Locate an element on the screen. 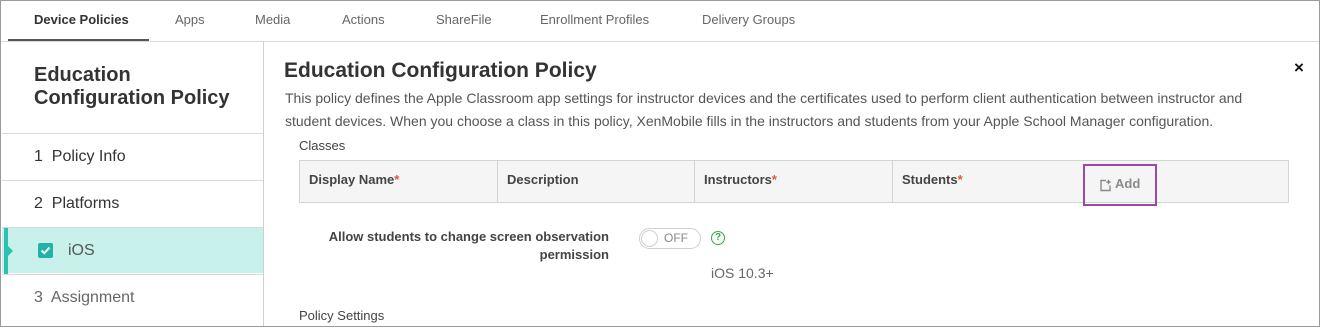  tab-sharefile: ShareFile is located at coordinates (464, 21).